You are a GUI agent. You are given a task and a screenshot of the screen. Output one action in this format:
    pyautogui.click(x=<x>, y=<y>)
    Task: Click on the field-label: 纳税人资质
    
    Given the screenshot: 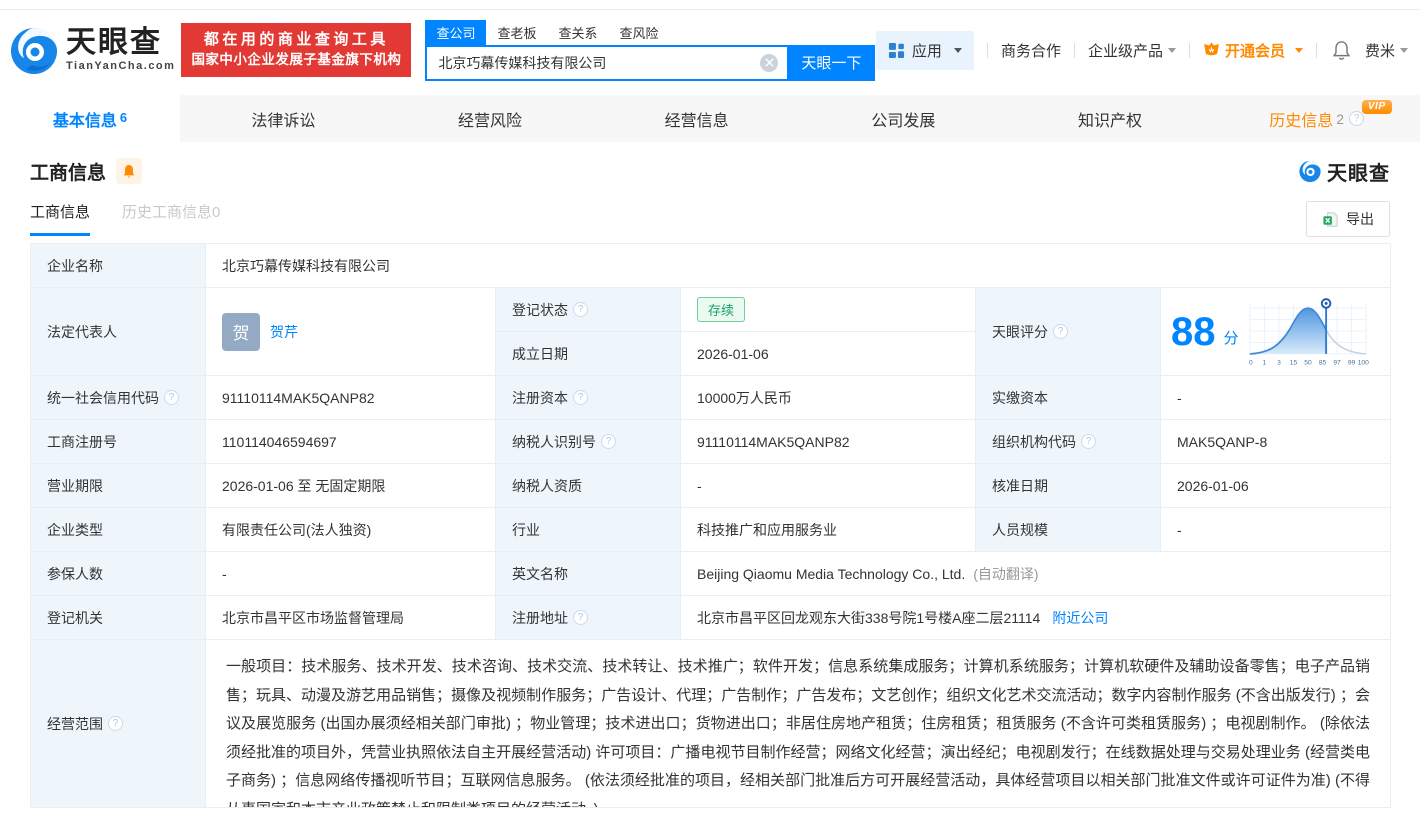 What is the action you would take?
    pyautogui.click(x=588, y=486)
    